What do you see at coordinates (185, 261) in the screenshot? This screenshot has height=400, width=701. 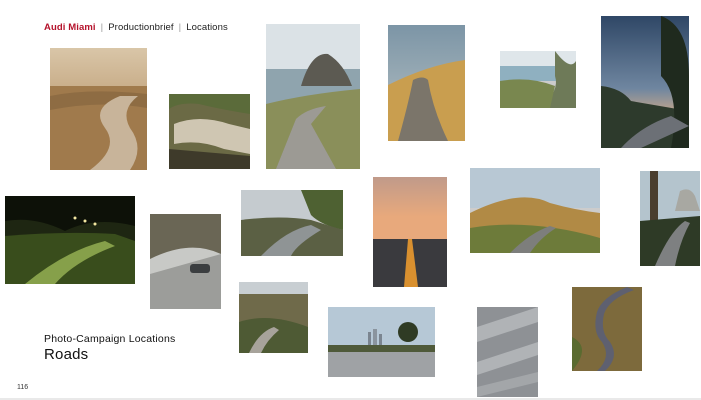 I see `road-photo-car-motion` at bounding box center [185, 261].